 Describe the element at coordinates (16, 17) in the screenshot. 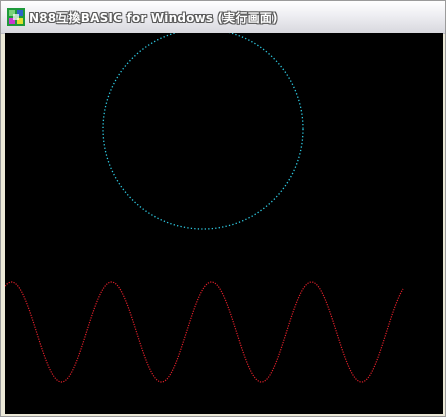

I see `n88-basic-app-icon` at that location.